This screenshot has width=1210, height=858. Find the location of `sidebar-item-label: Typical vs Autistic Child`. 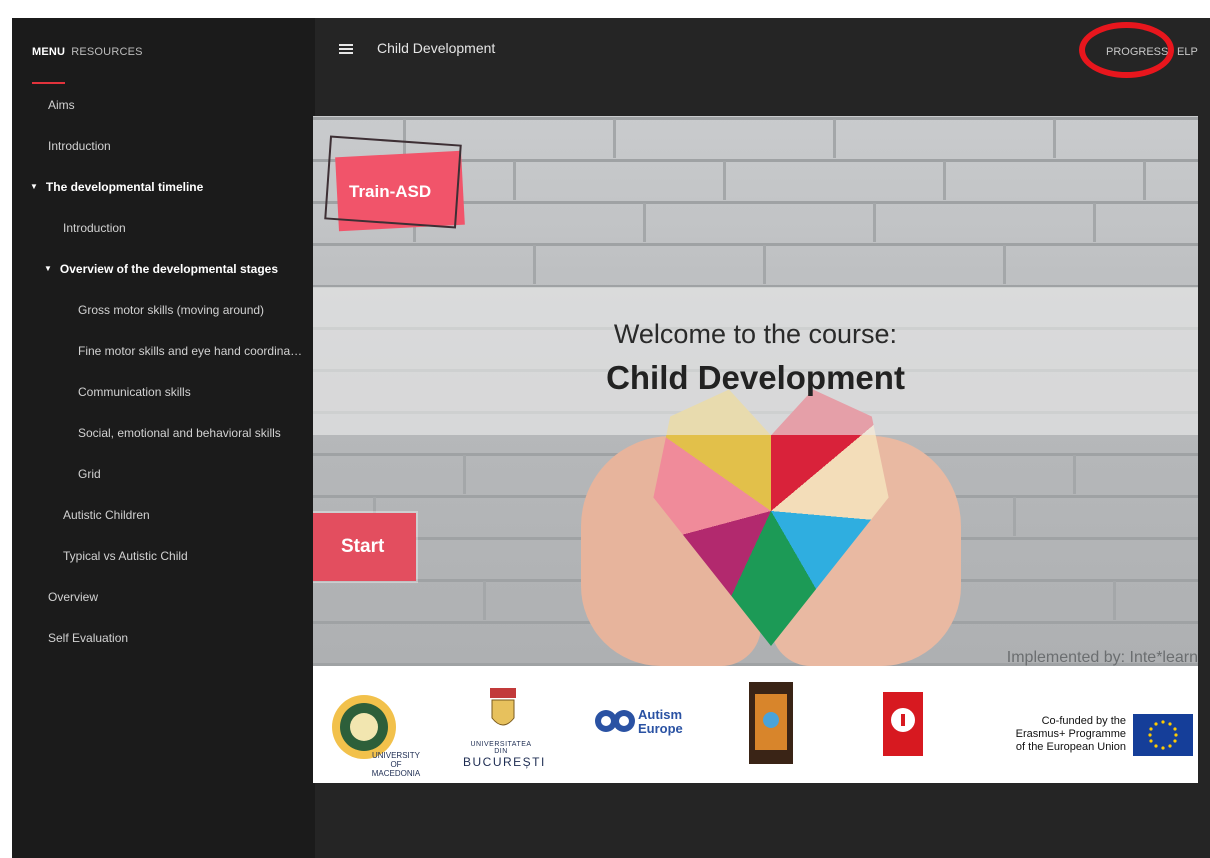

sidebar-item-label: Typical vs Autistic Child is located at coordinates (125, 555).